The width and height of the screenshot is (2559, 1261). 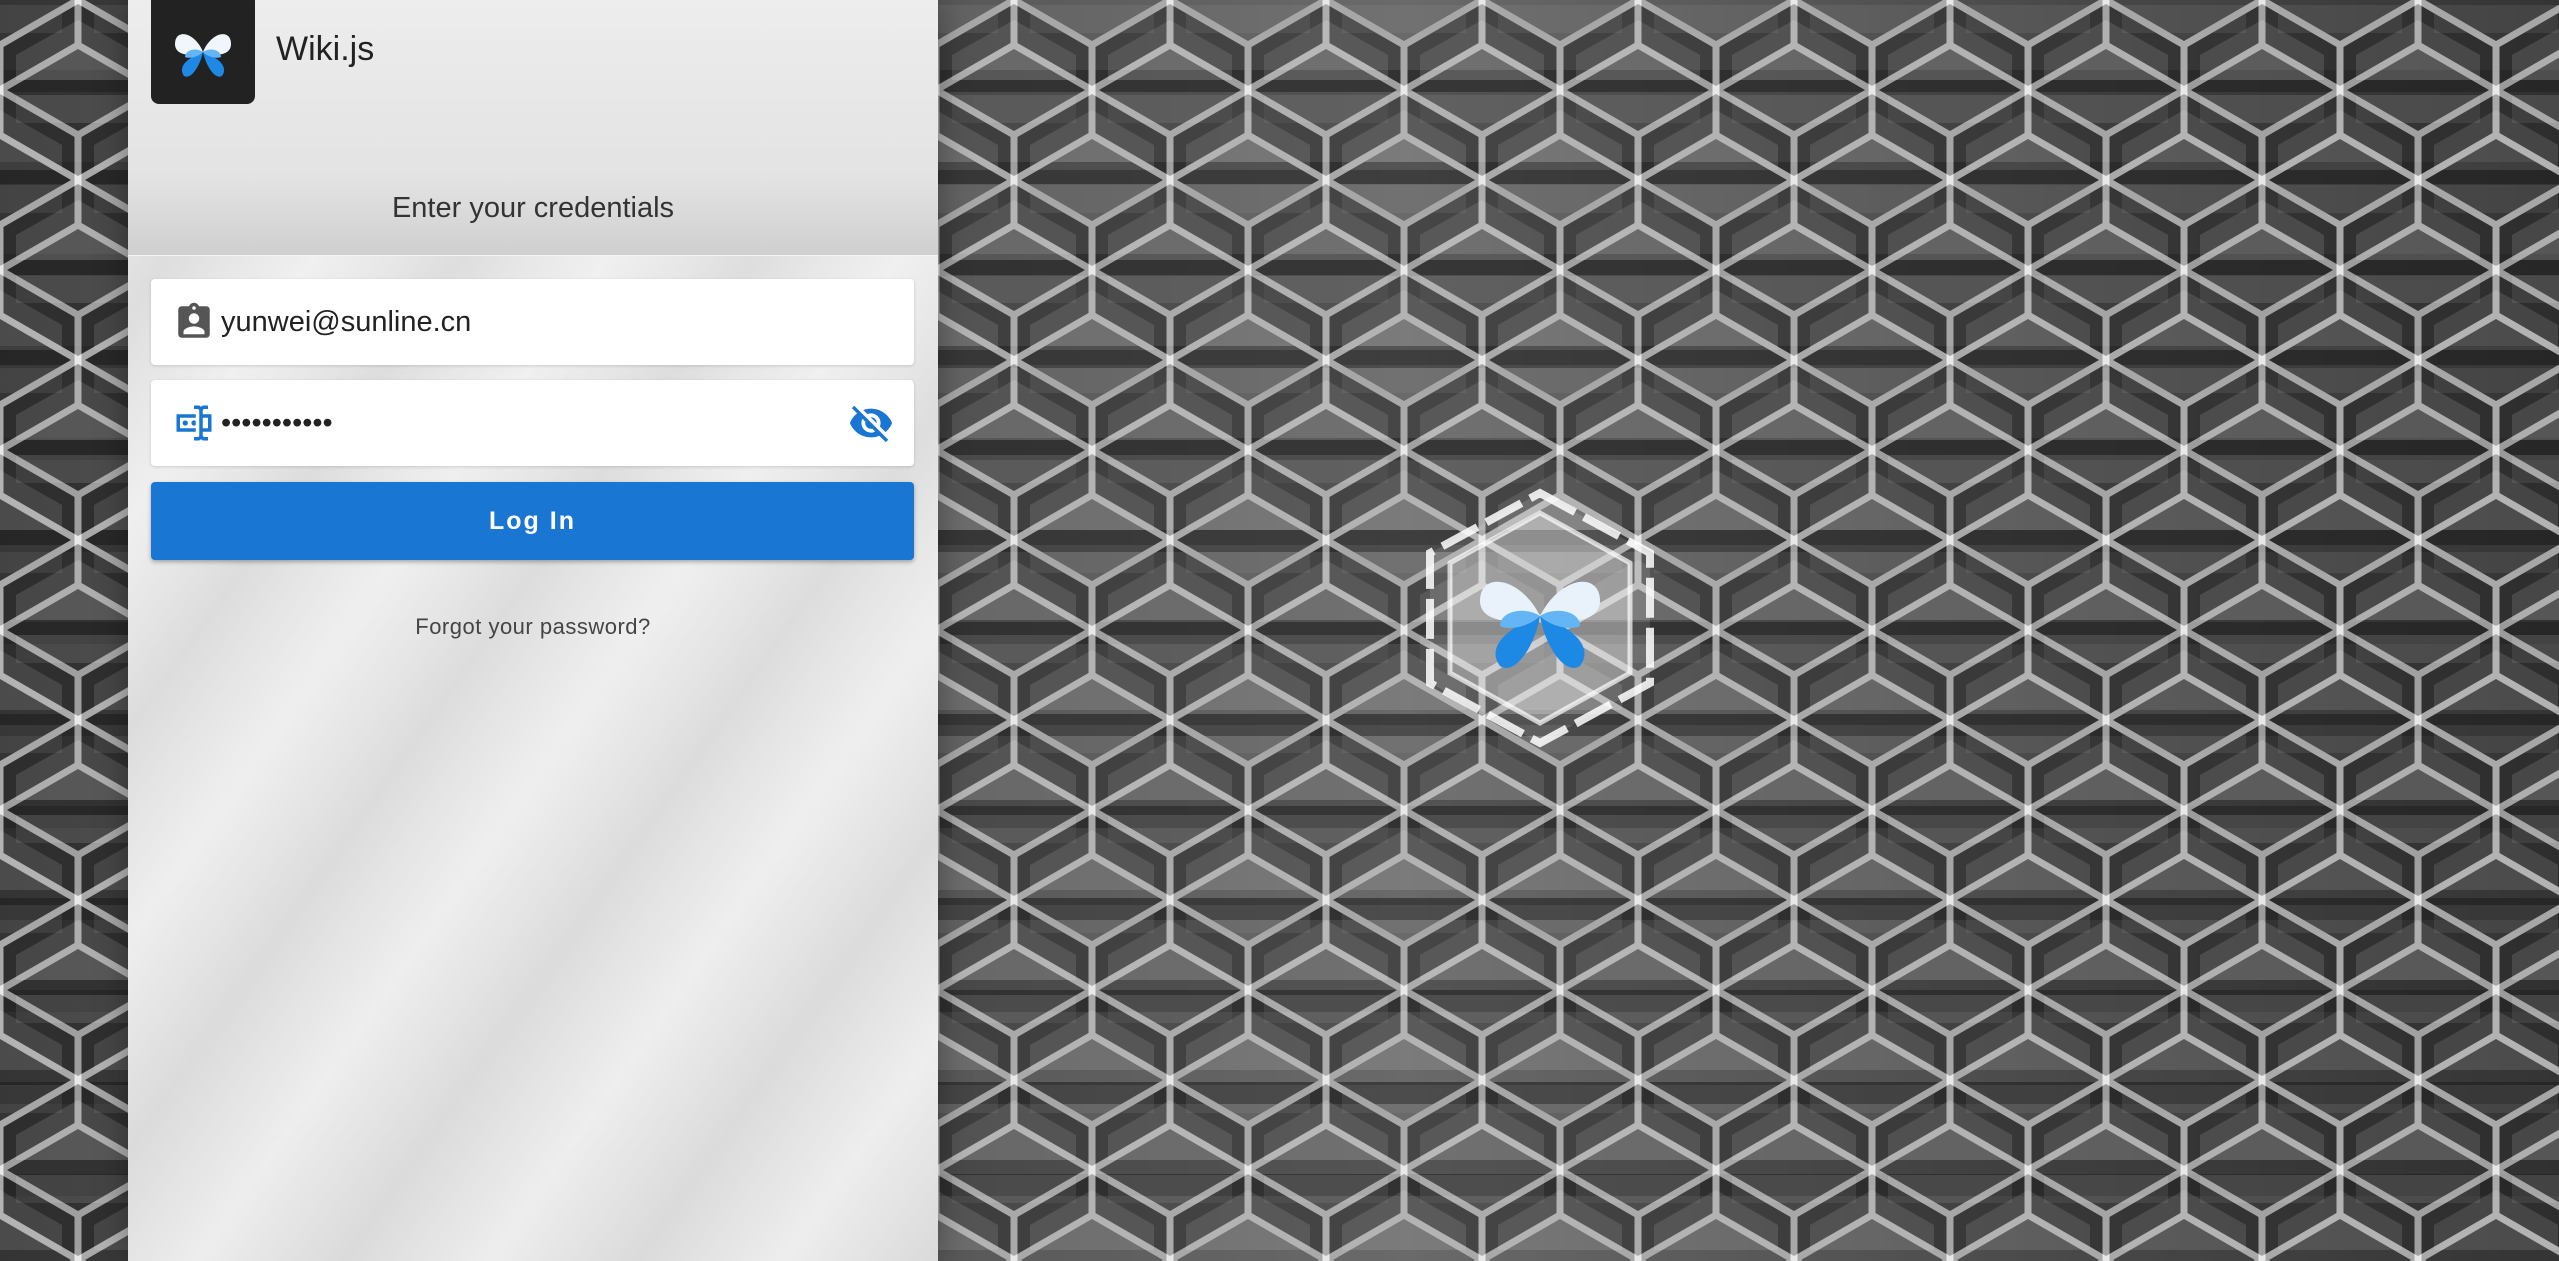 I want to click on password-input, so click(x=521, y=423).